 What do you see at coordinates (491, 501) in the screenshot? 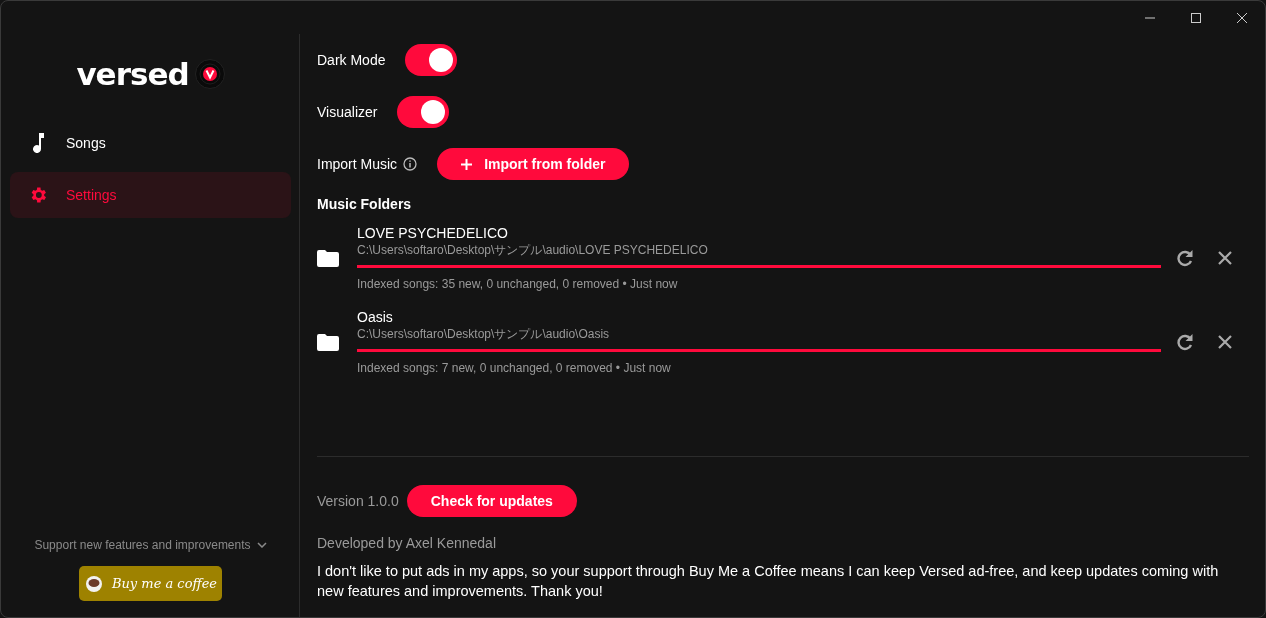
I see `check-updates-button: Check for updates` at bounding box center [491, 501].